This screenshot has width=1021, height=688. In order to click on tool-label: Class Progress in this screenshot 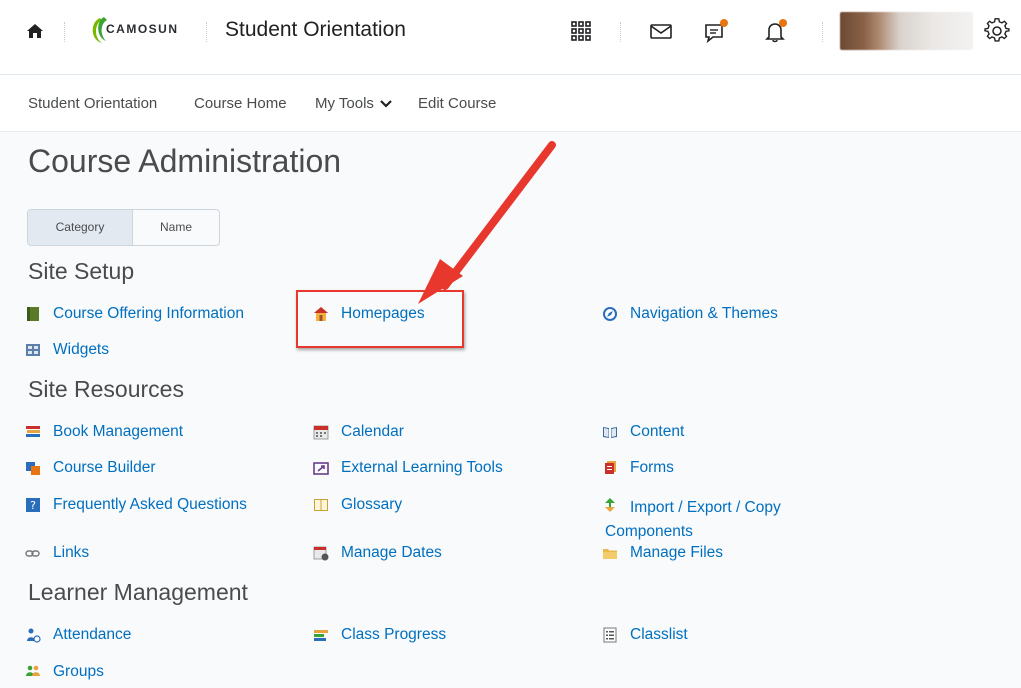, I will do `click(394, 634)`.